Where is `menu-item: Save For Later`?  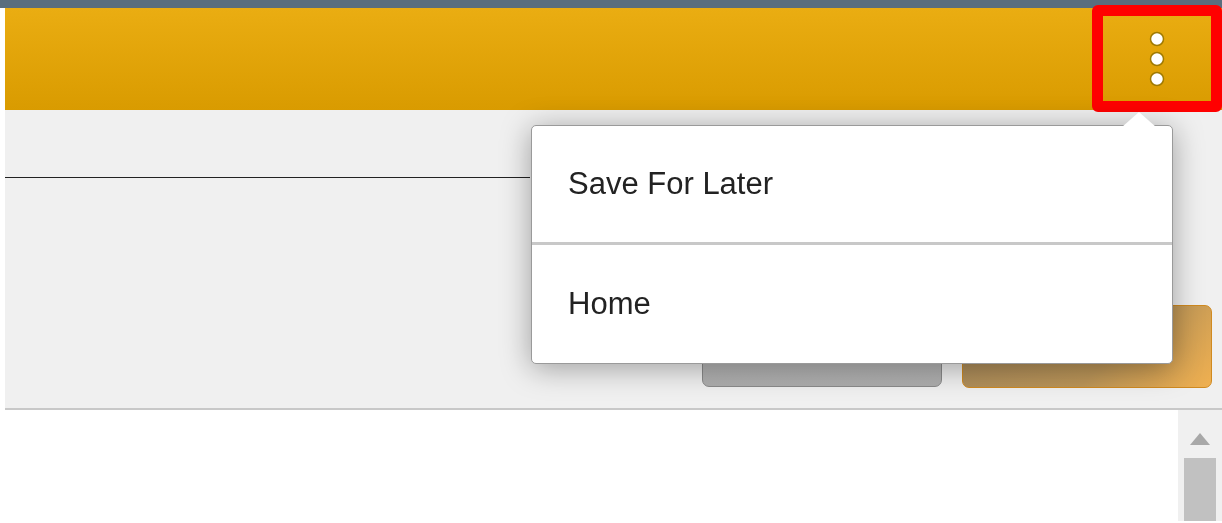
menu-item: Save For Later is located at coordinates (852, 184).